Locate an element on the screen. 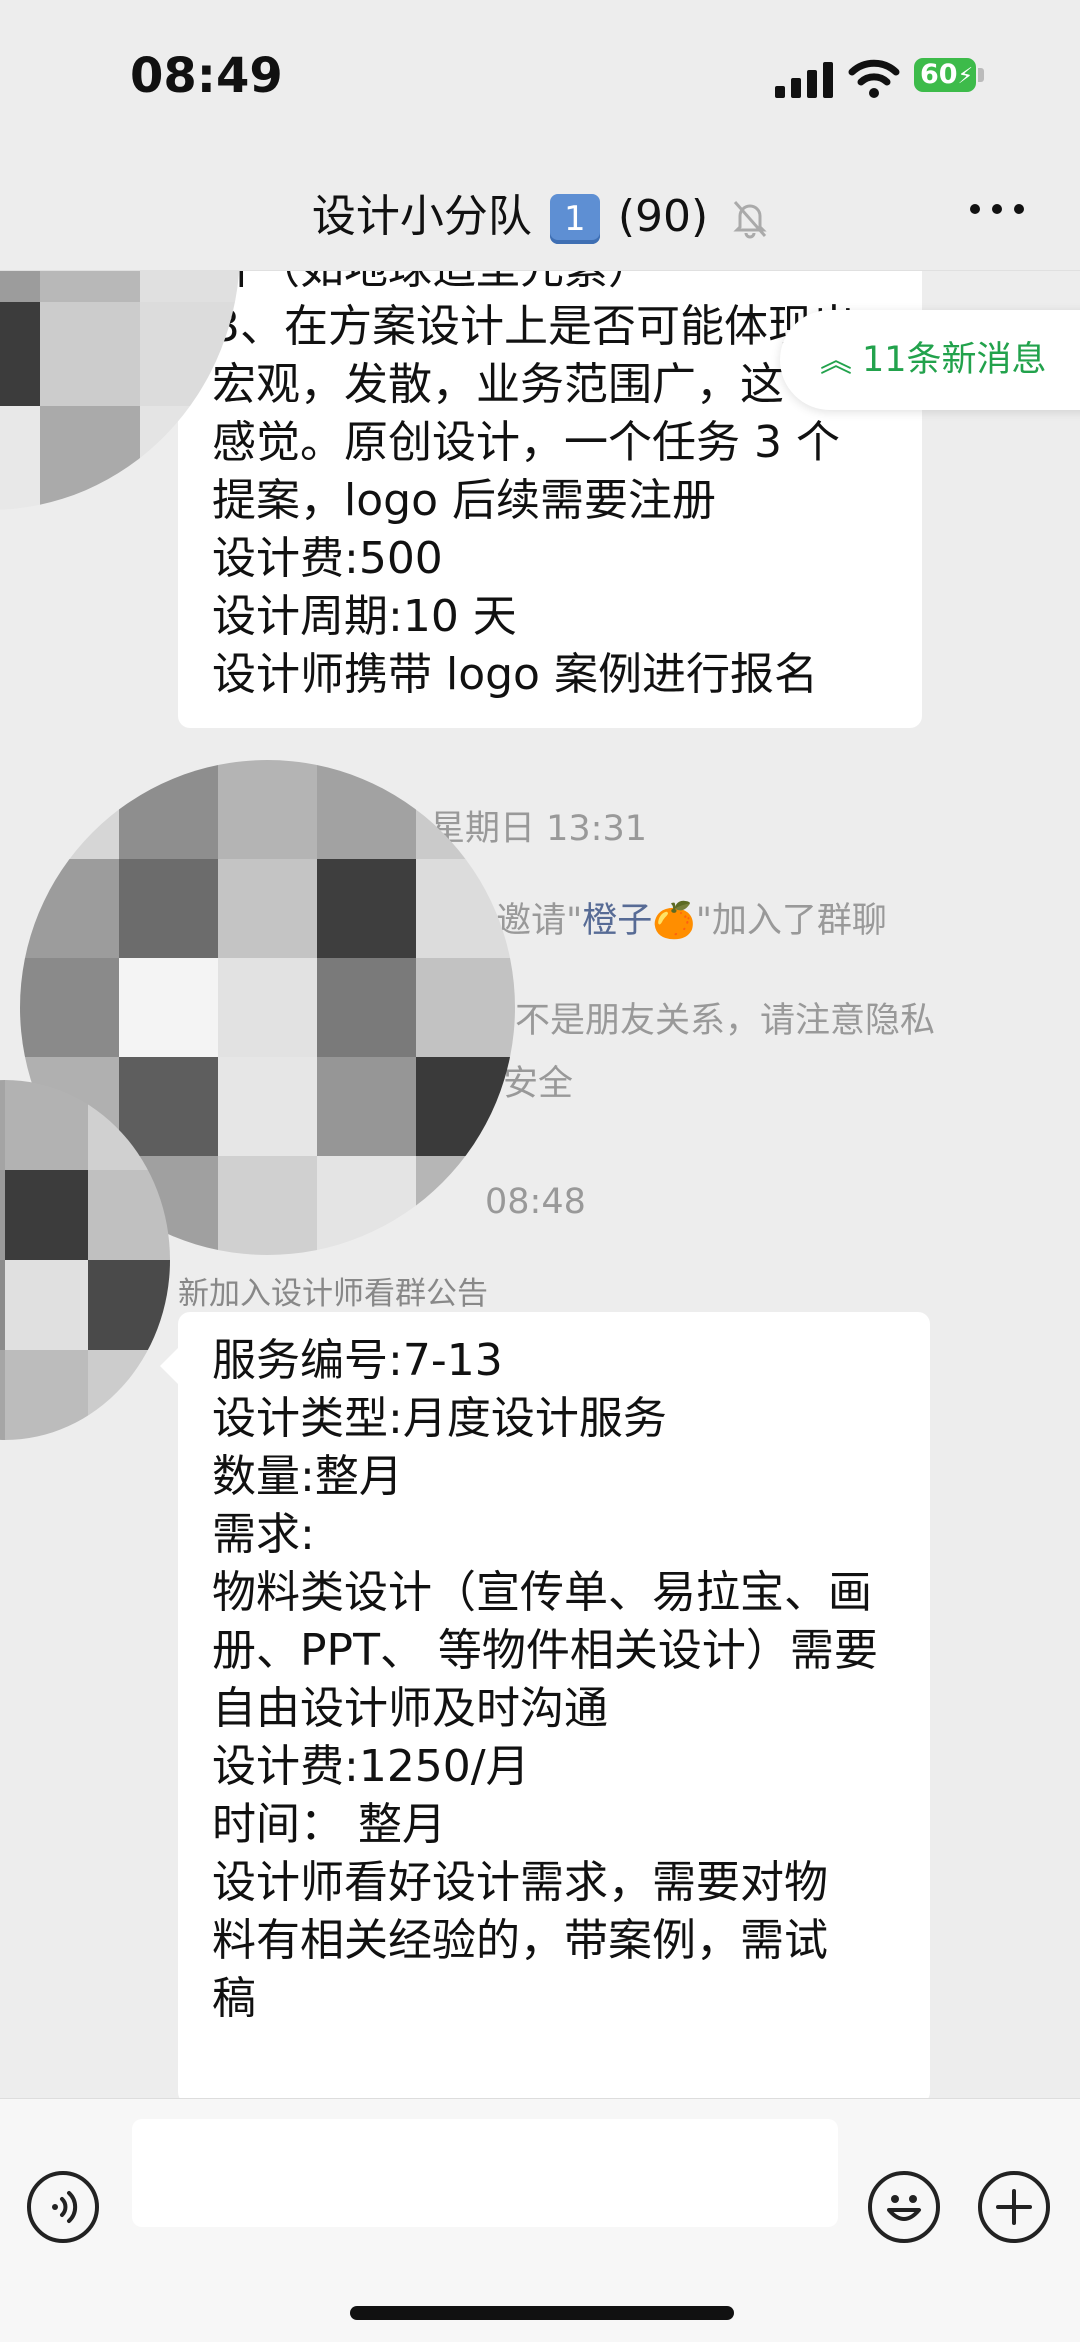 The width and height of the screenshot is (1080, 2342). smiley-face-icon is located at coordinates (904, 2208).